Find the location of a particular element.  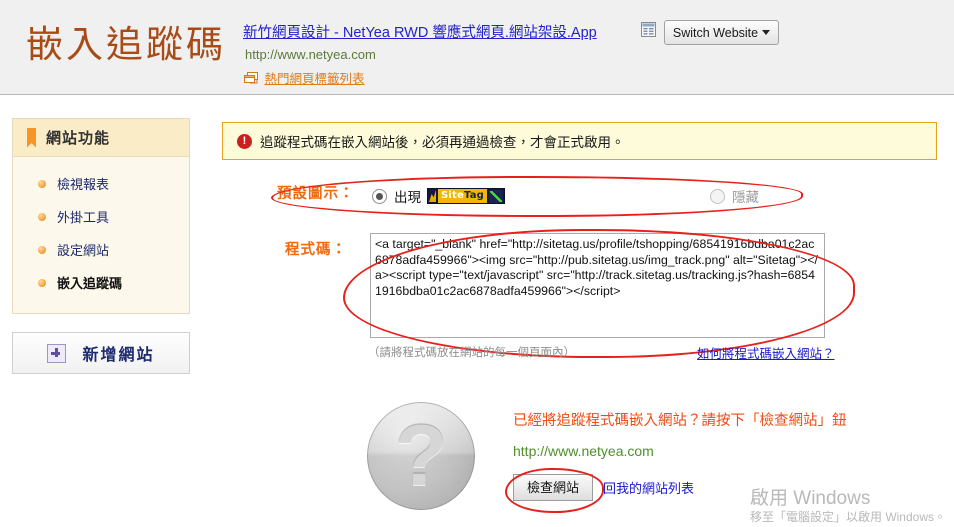

cta-url: http://www.netyea.com is located at coordinates (583, 451).